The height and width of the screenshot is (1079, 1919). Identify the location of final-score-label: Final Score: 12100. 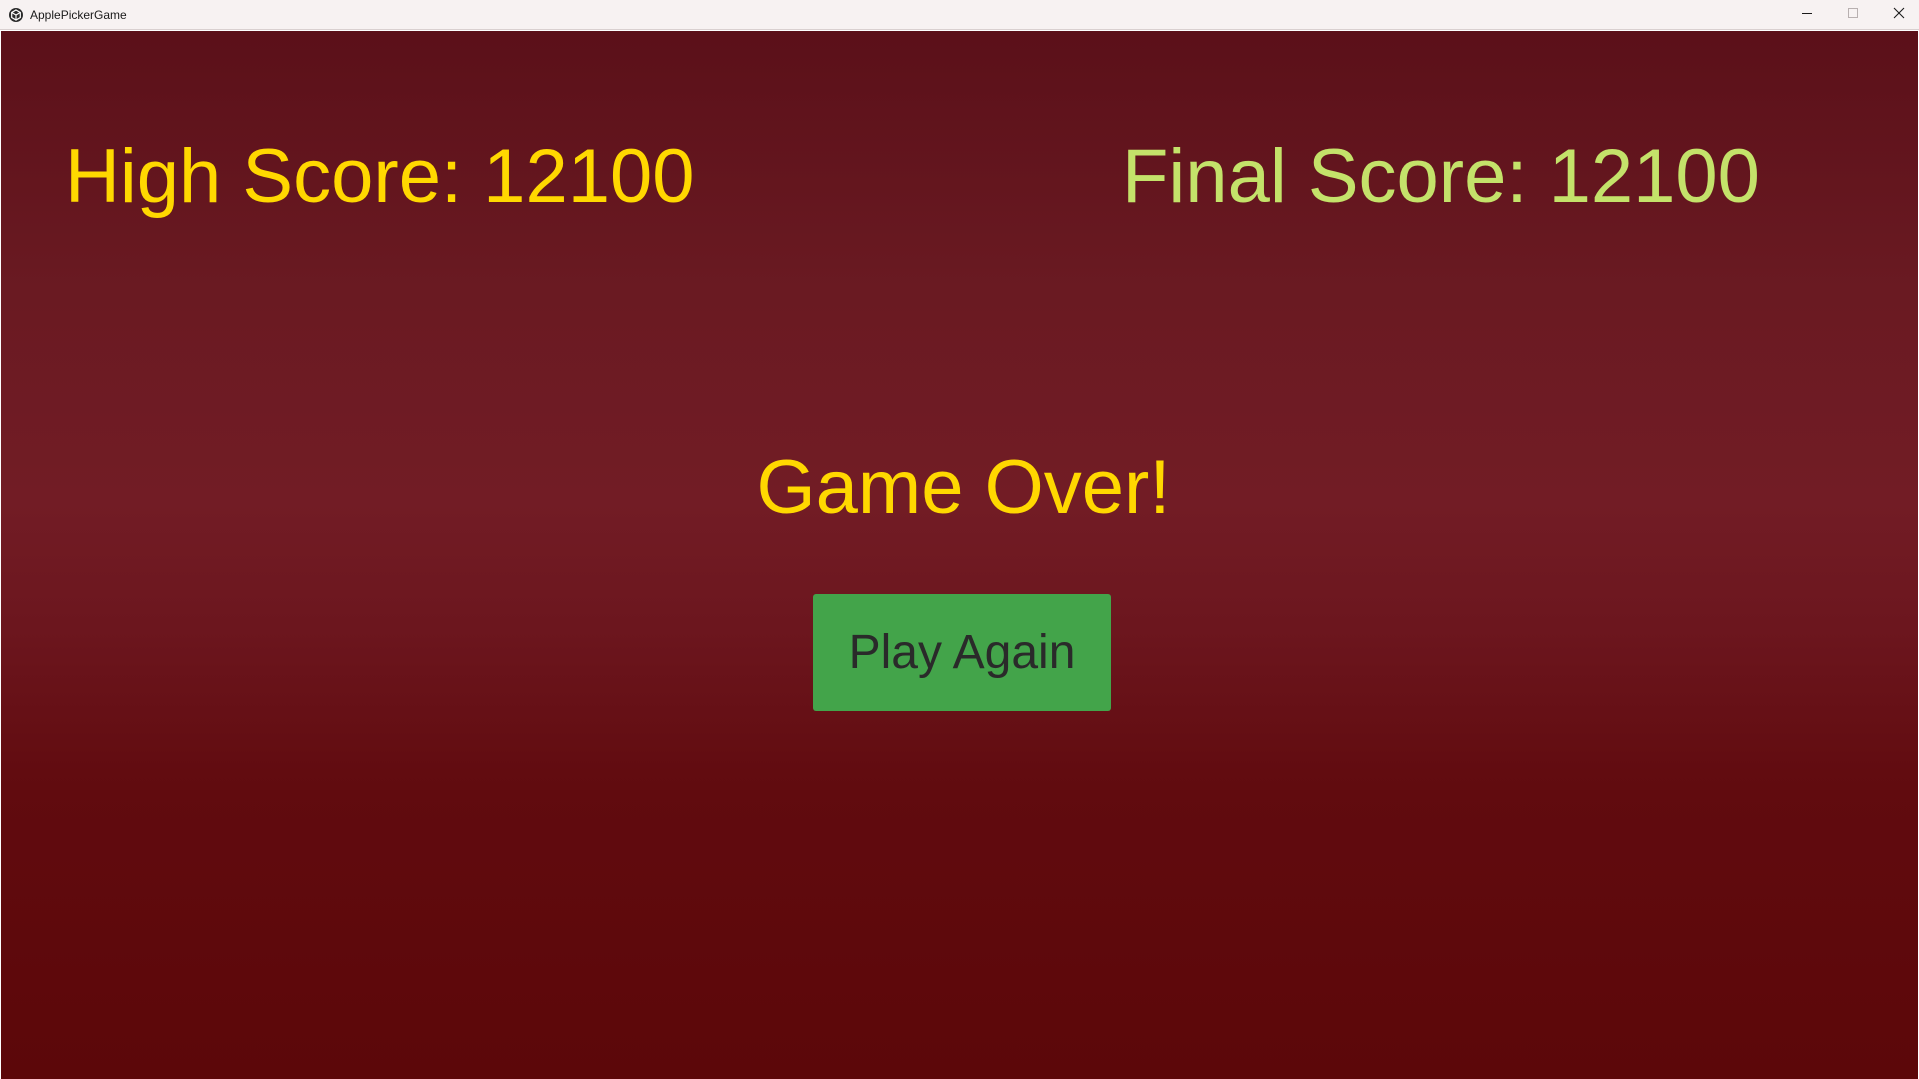
(1441, 176).